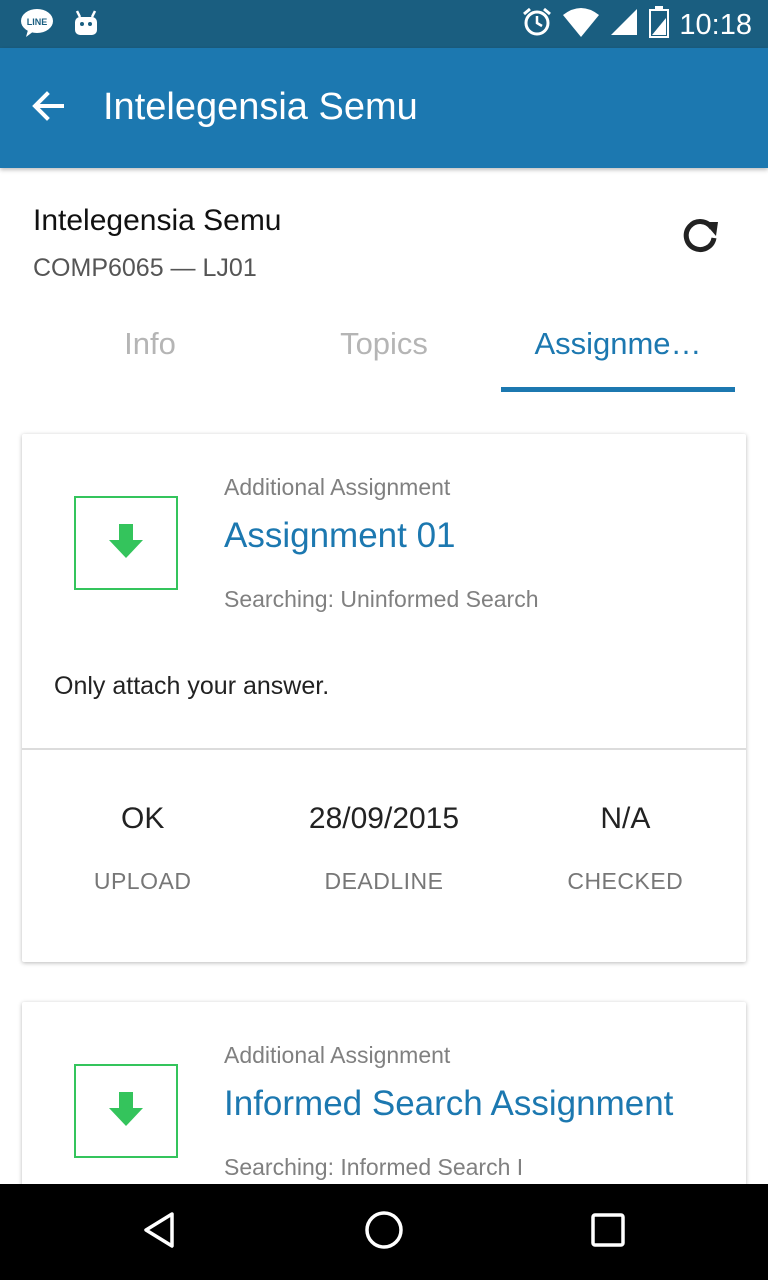 This screenshot has height=1280, width=768. I want to click on refresh-button, so click(700, 238).